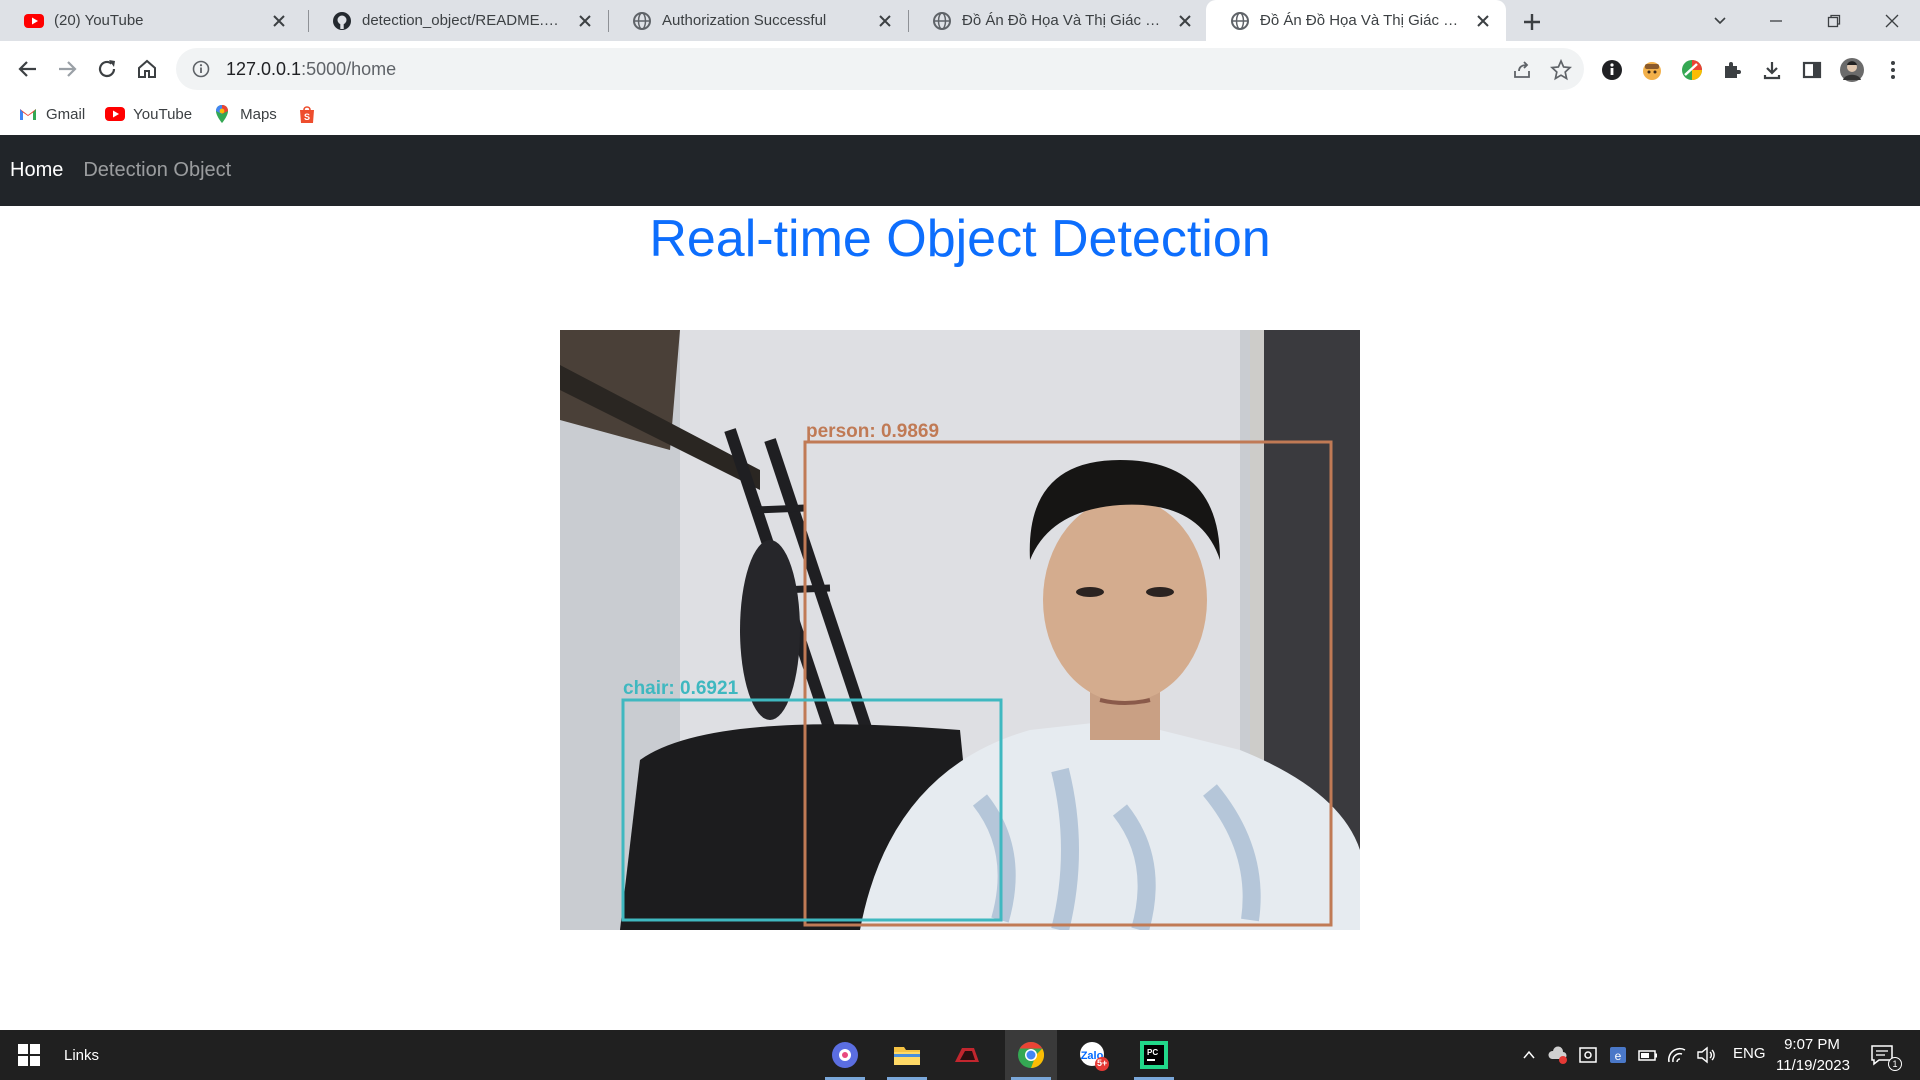 The height and width of the screenshot is (1080, 1920). I want to click on tab-github-readme: detection_object/README.md at, so click(458, 20).